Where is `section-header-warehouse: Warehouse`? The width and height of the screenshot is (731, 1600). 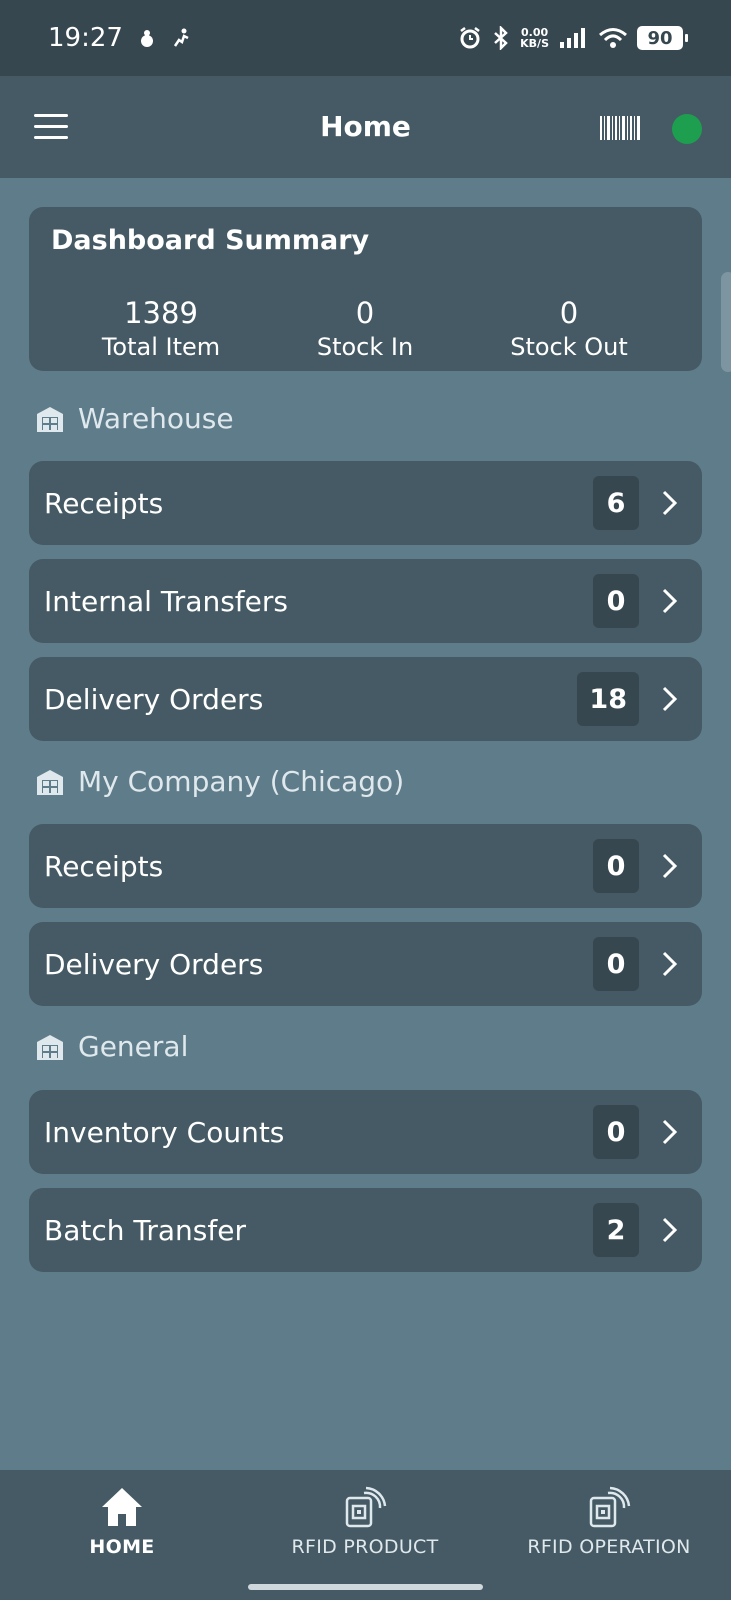 section-header-warehouse: Warehouse is located at coordinates (135, 418).